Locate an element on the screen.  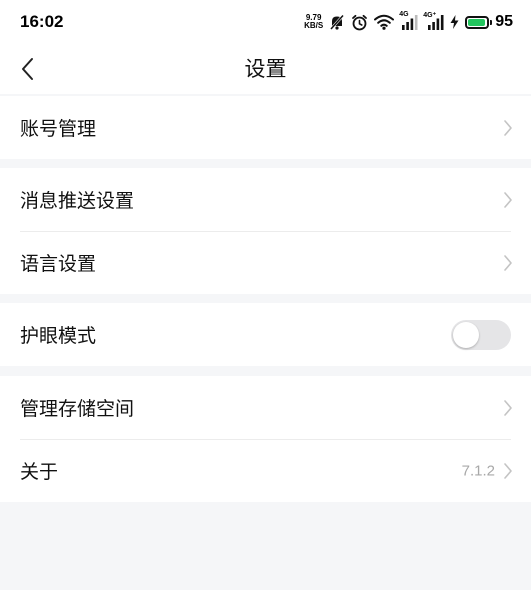
app-version: 7.1.2 is located at coordinates (478, 470).